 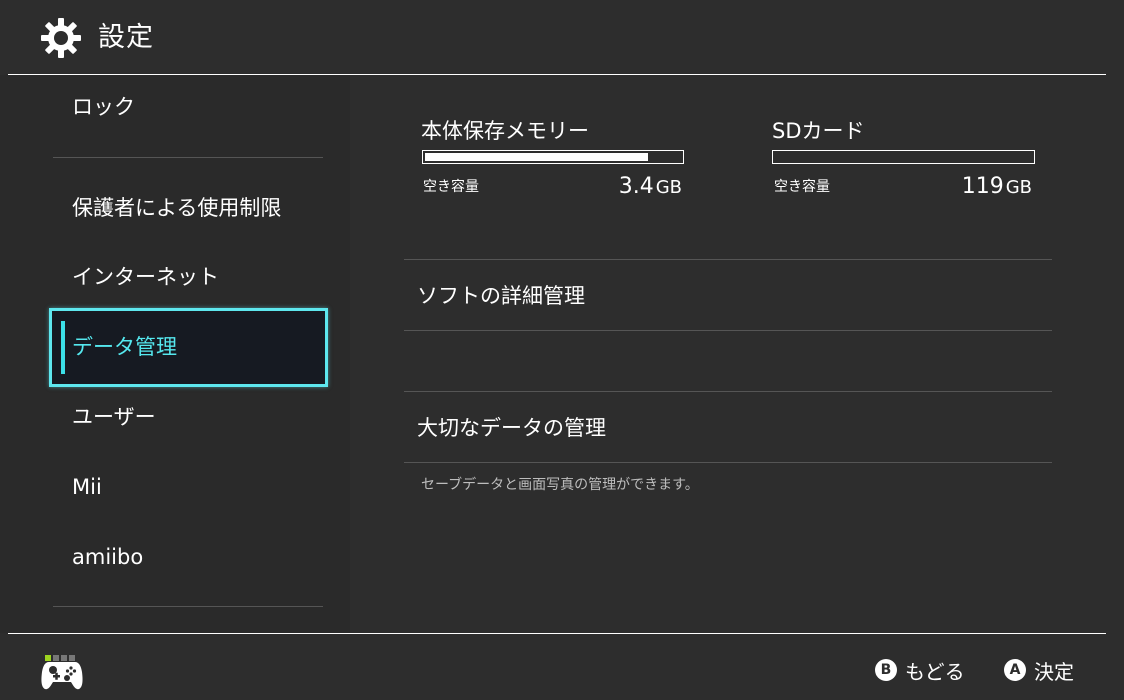 What do you see at coordinates (501, 296) in the screenshot?
I see `software-management-item: ソフトの詳細管理` at bounding box center [501, 296].